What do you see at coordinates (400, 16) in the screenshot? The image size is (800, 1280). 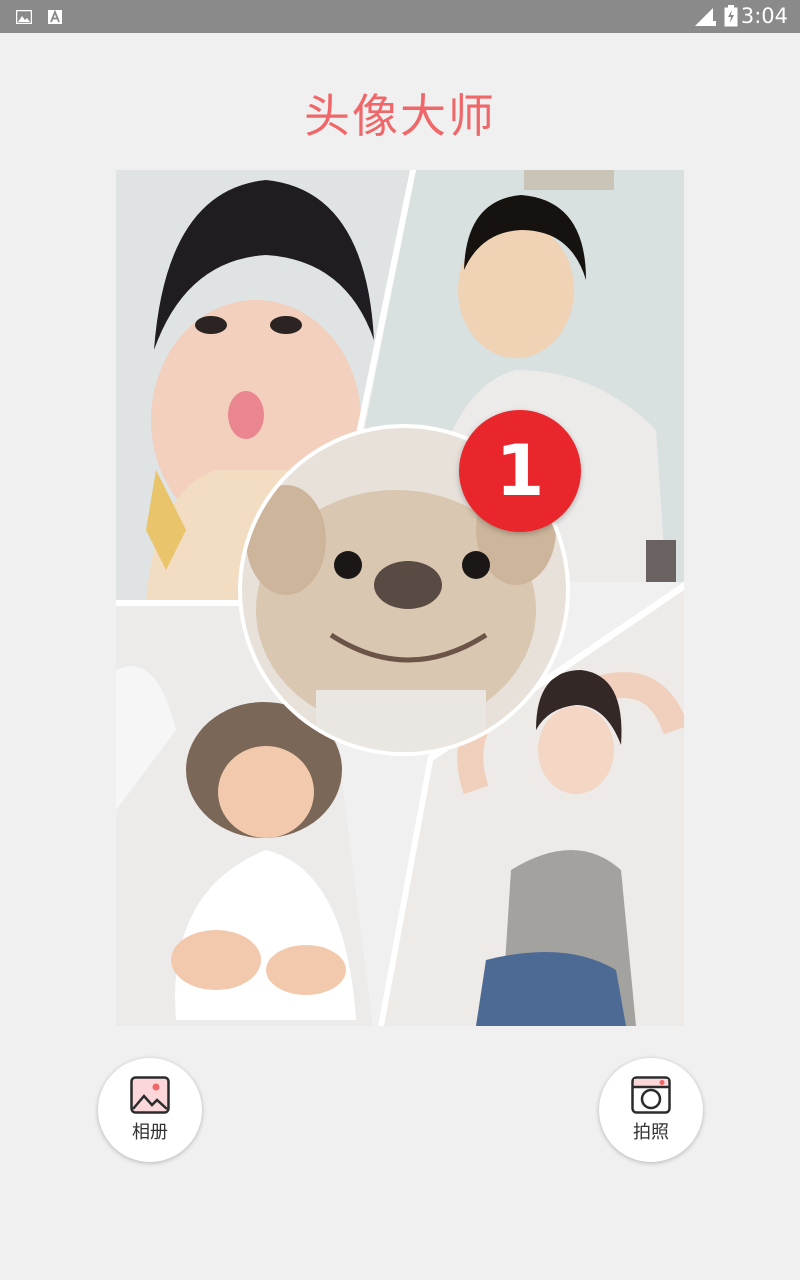 I see `status-bar: 3:04` at bounding box center [400, 16].